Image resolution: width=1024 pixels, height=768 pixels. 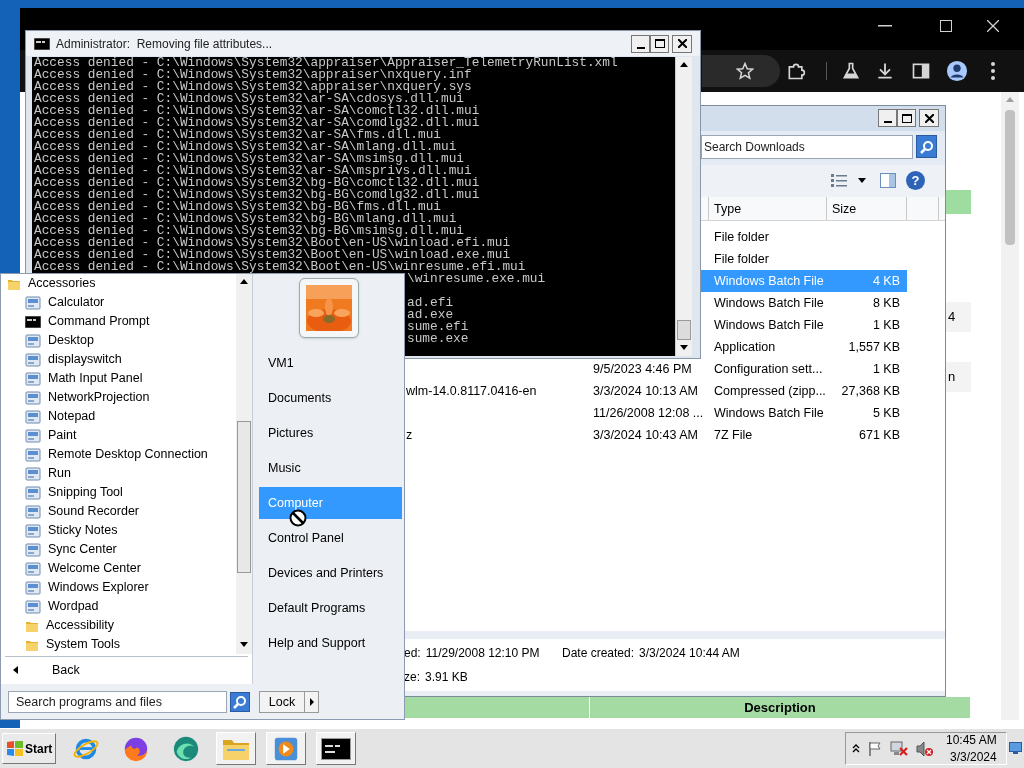 What do you see at coordinates (73, 606) in the screenshot?
I see `program-label: Wordpad` at bounding box center [73, 606].